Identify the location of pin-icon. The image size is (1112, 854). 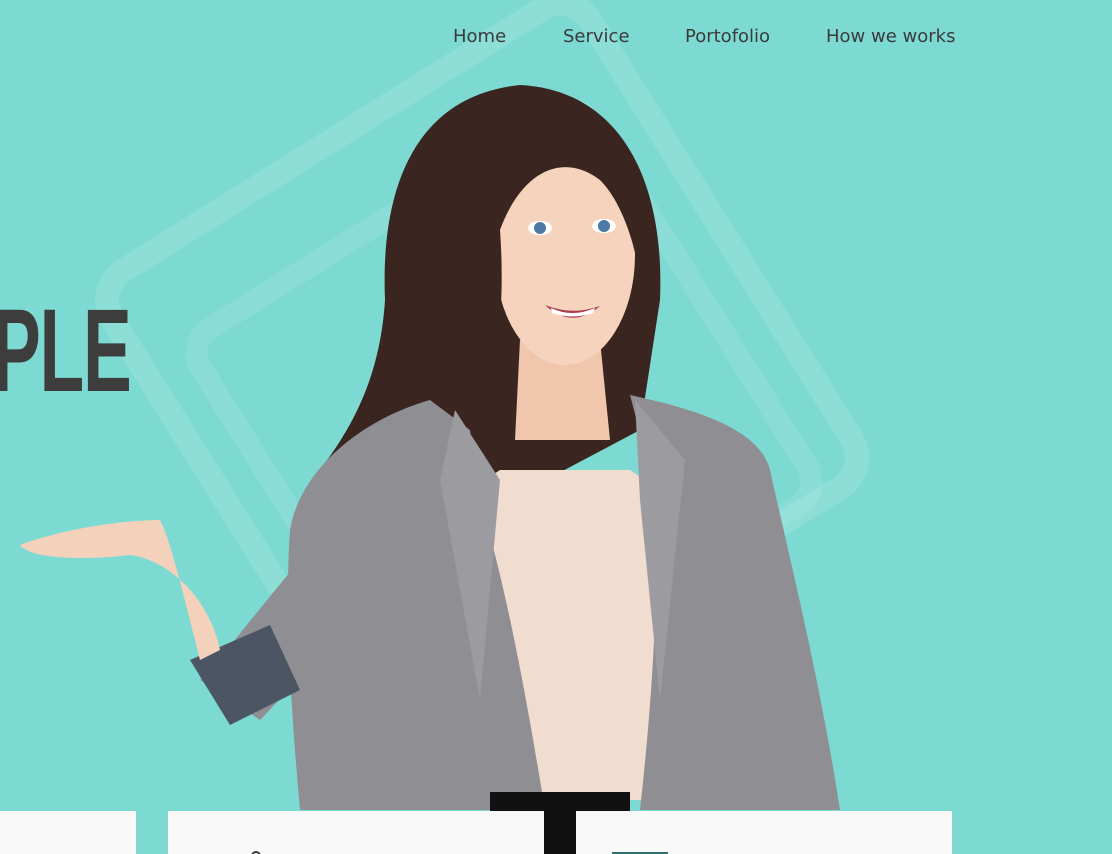
(256, 850).